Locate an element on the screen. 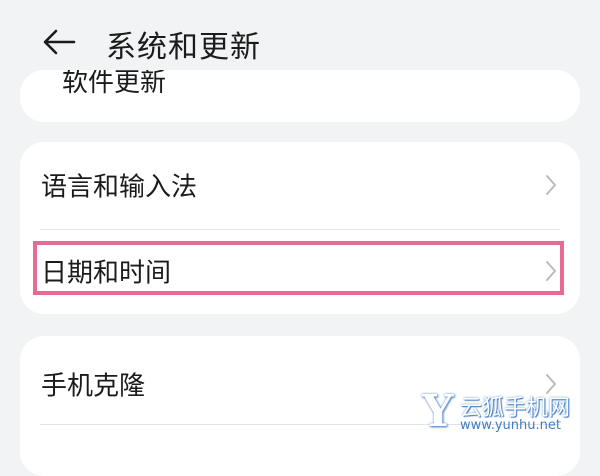 The image size is (600, 476). watermark-url: www.yunhu.net is located at coordinates (510, 425).